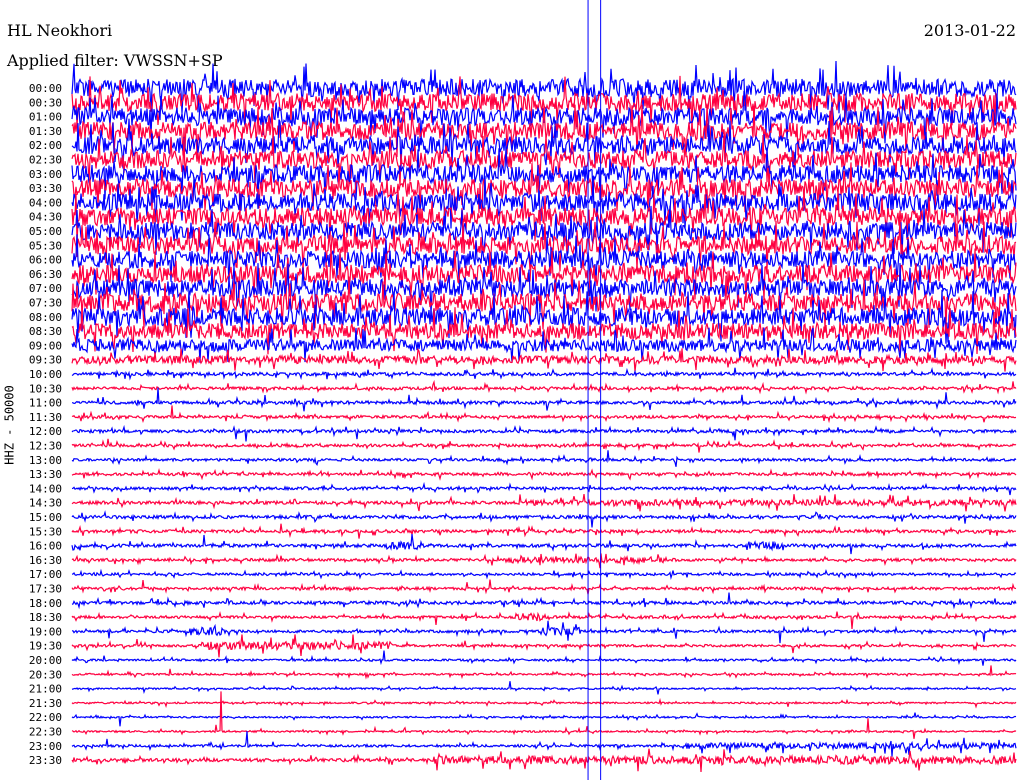 This screenshot has width=1024, height=780. Describe the element at coordinates (45, 331) in the screenshot. I see `time-tick-label: 08:30` at that location.